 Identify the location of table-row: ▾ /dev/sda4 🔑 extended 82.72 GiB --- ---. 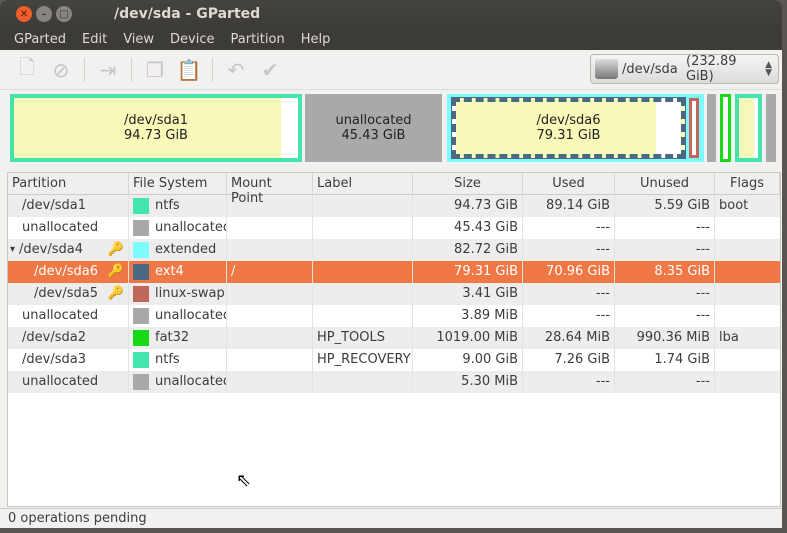
(394, 250).